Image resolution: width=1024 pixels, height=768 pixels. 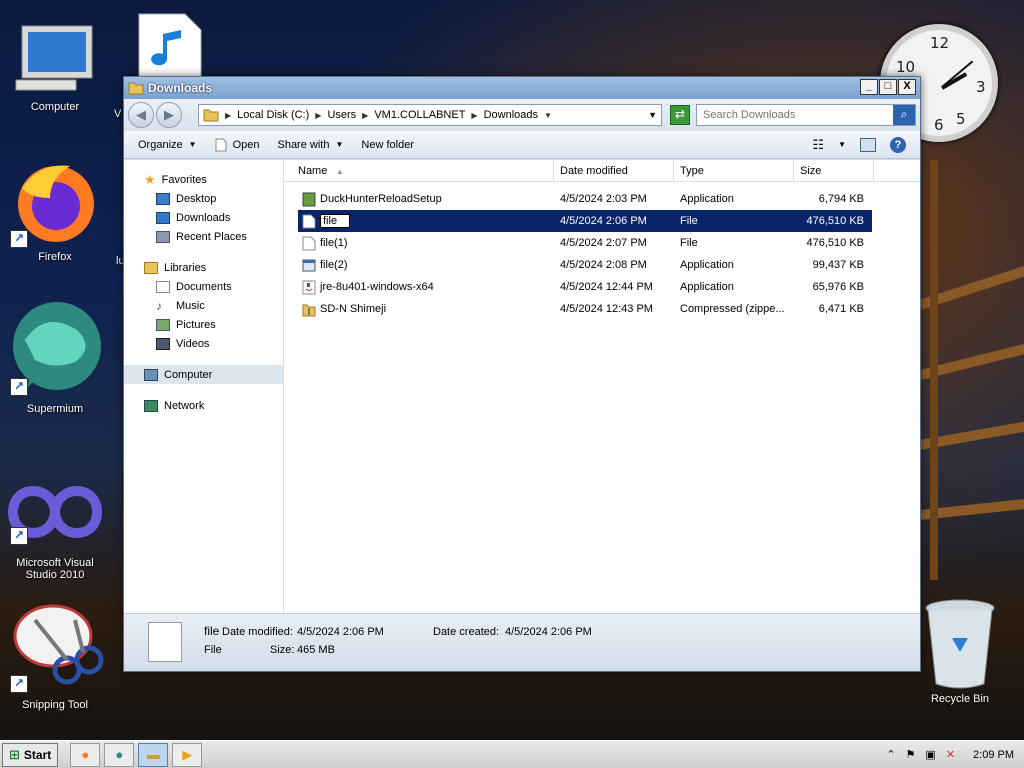 What do you see at coordinates (180, 88) in the screenshot?
I see `window-title: Downloads` at bounding box center [180, 88].